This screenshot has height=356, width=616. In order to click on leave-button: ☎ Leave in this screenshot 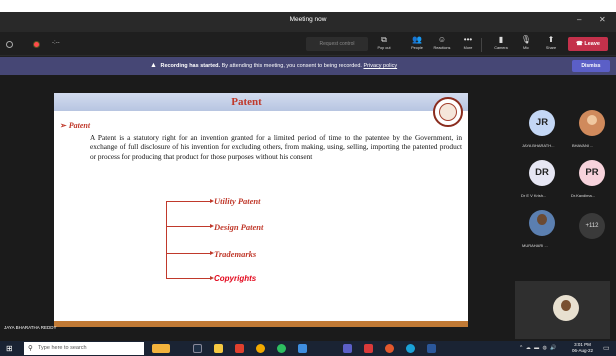, I will do `click(588, 44)`.